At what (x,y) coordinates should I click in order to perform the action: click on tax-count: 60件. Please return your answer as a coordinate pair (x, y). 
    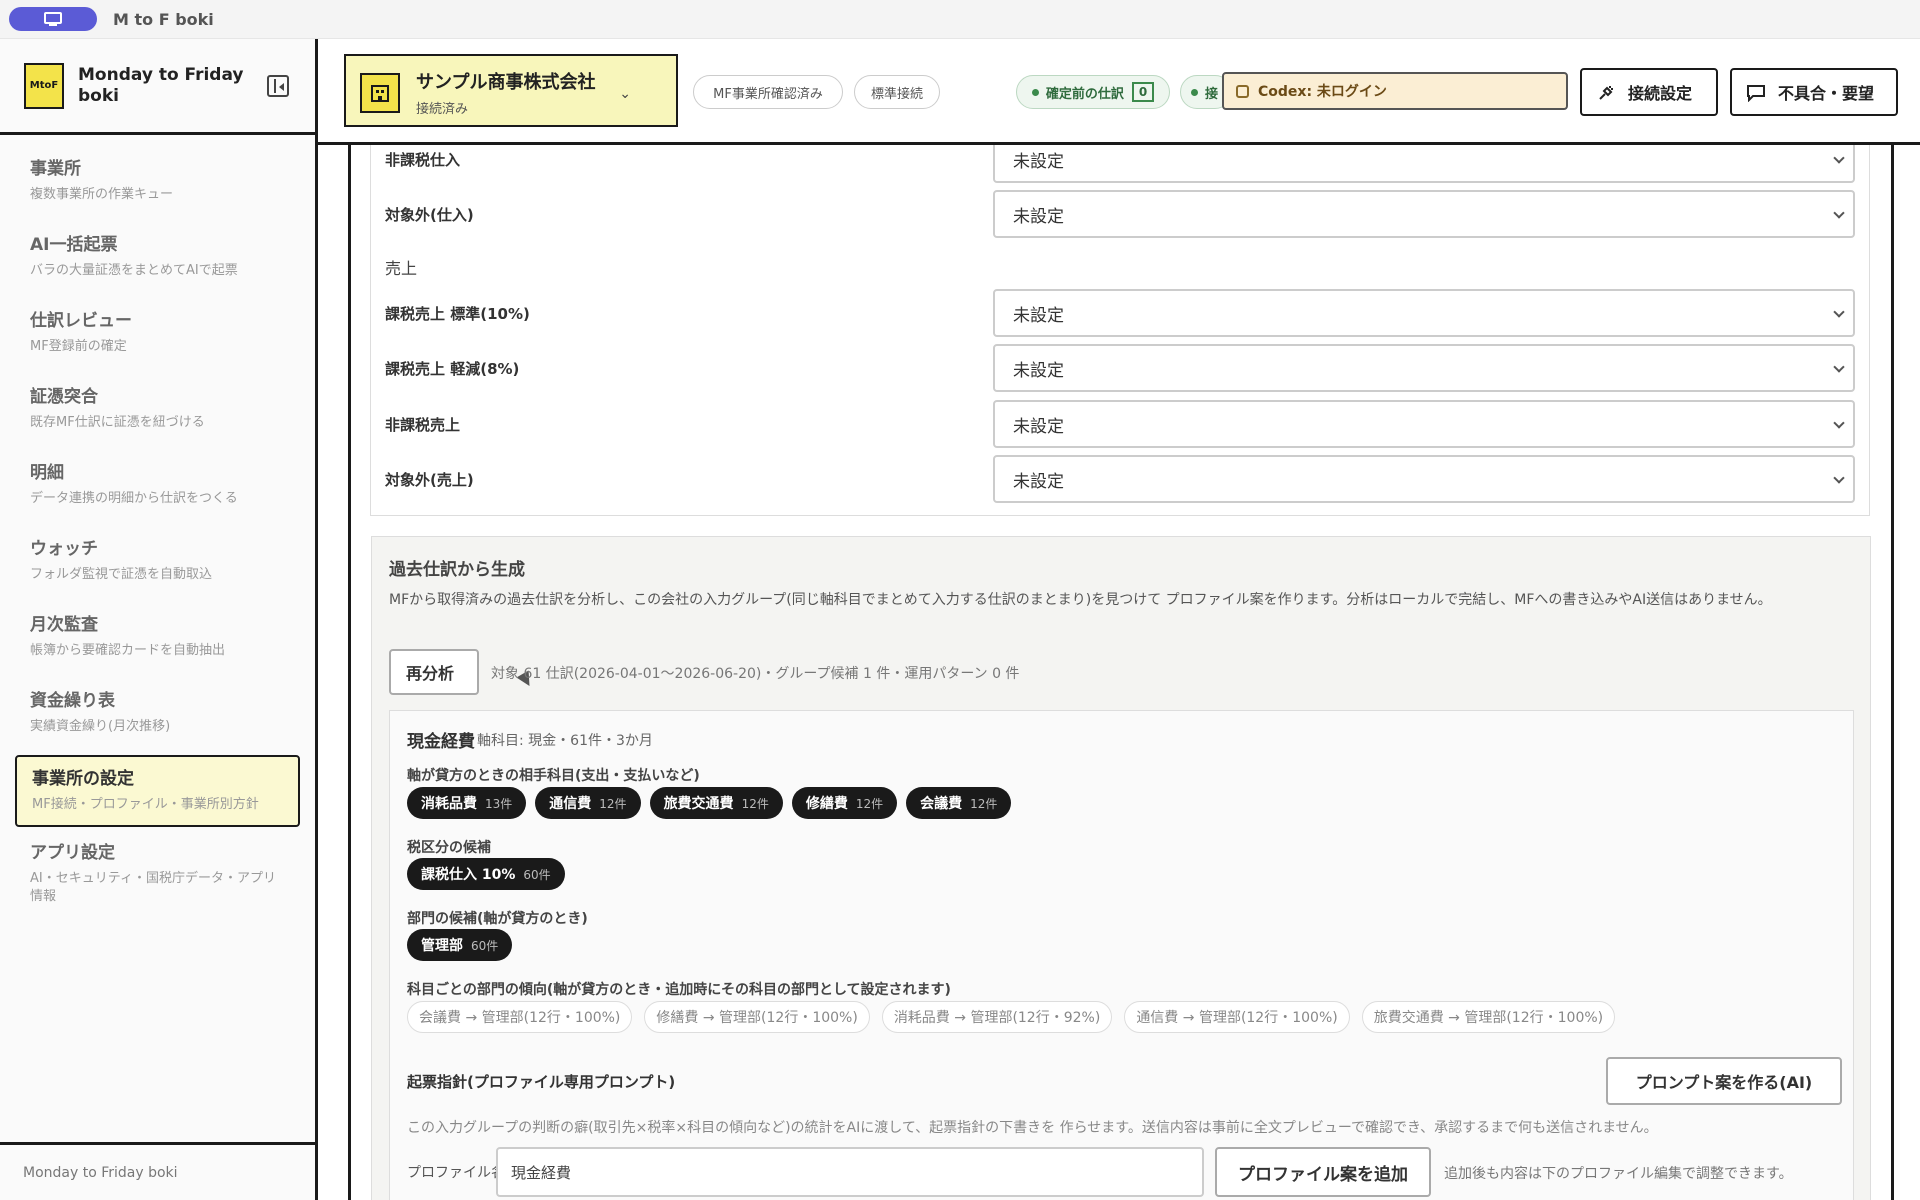
    Looking at the image, I should click on (537, 874).